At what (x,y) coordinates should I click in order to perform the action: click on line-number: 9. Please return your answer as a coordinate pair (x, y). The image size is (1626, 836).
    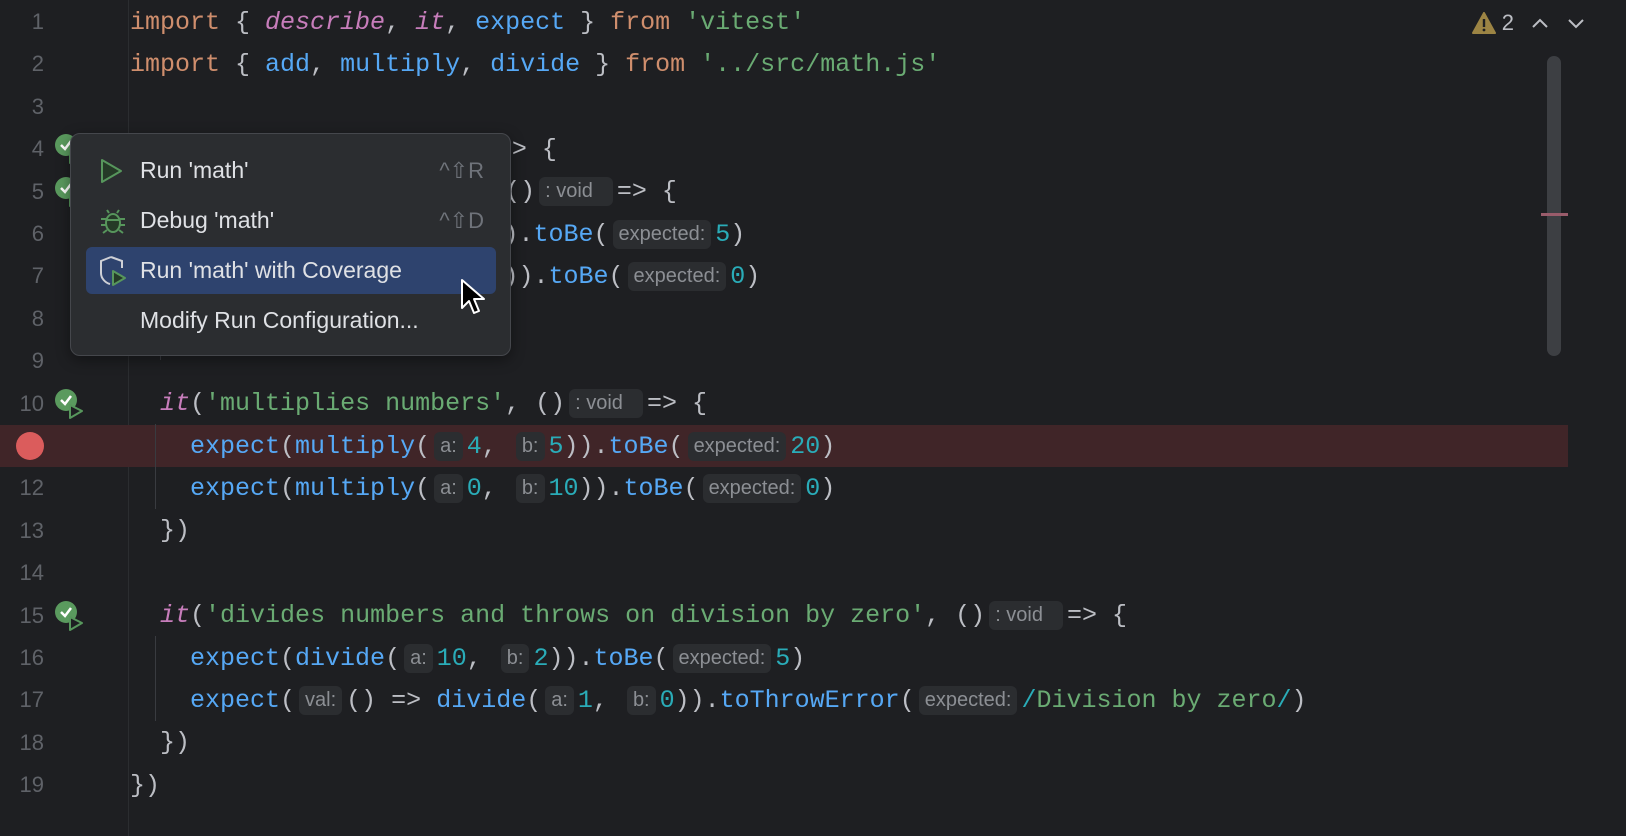
    Looking at the image, I should click on (22, 361).